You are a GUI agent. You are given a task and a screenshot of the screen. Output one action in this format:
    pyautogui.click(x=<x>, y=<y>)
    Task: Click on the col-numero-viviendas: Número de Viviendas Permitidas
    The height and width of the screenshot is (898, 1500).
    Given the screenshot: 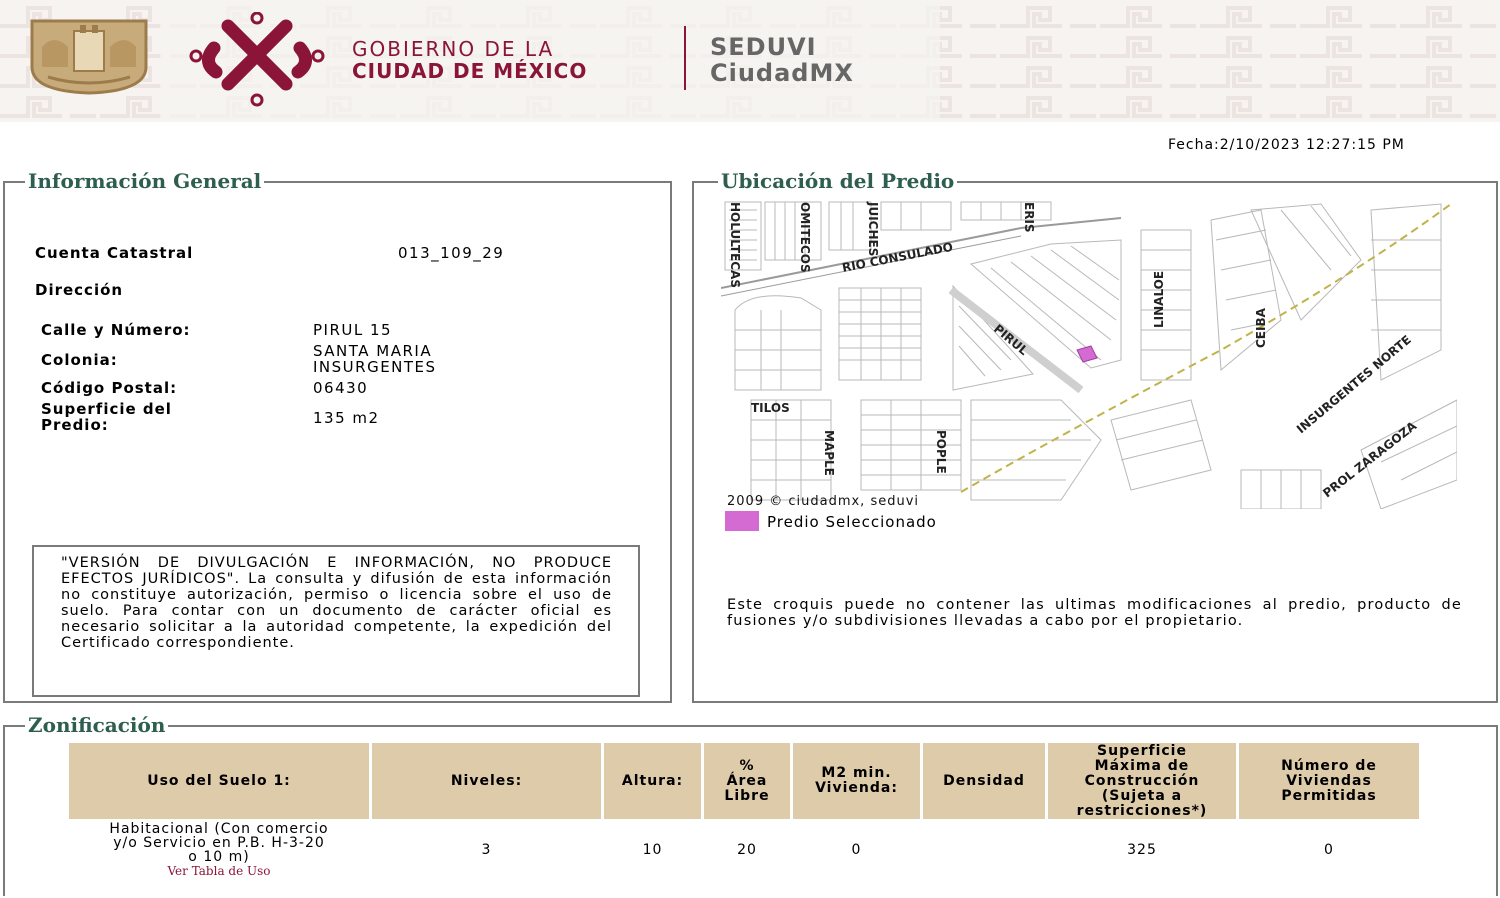 What is the action you would take?
    pyautogui.click(x=1329, y=781)
    